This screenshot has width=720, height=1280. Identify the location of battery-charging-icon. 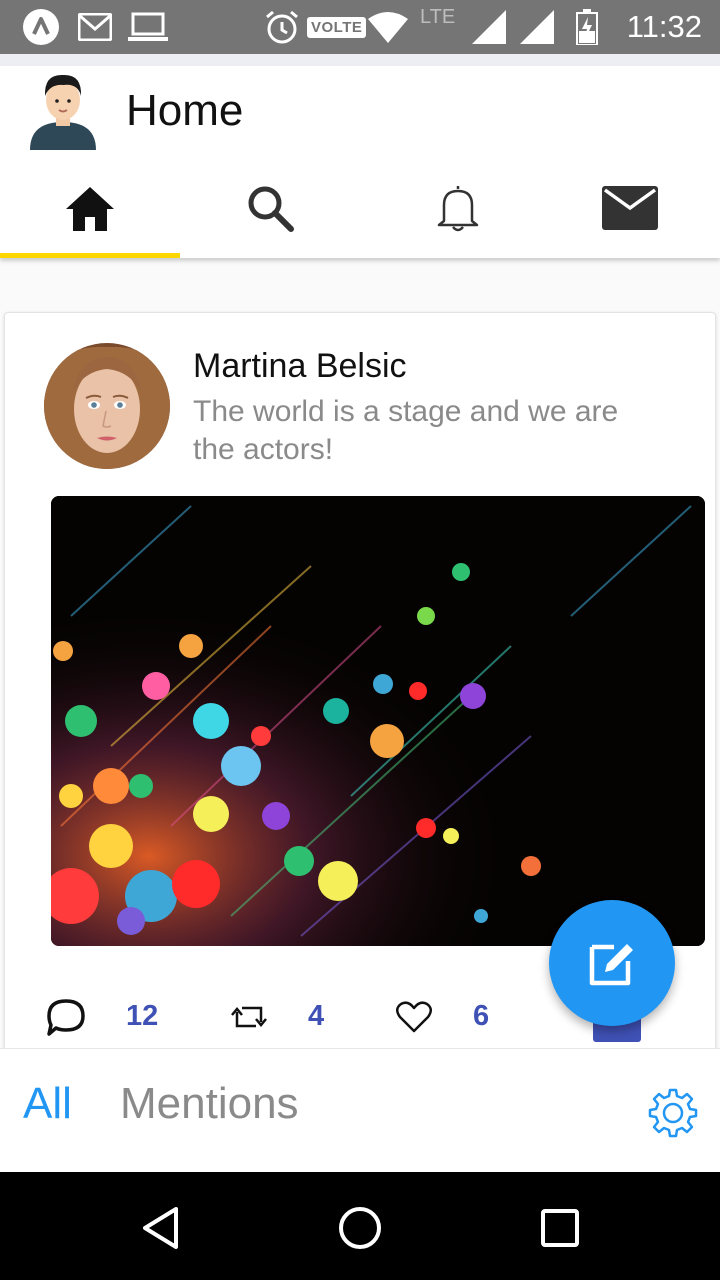
(587, 27).